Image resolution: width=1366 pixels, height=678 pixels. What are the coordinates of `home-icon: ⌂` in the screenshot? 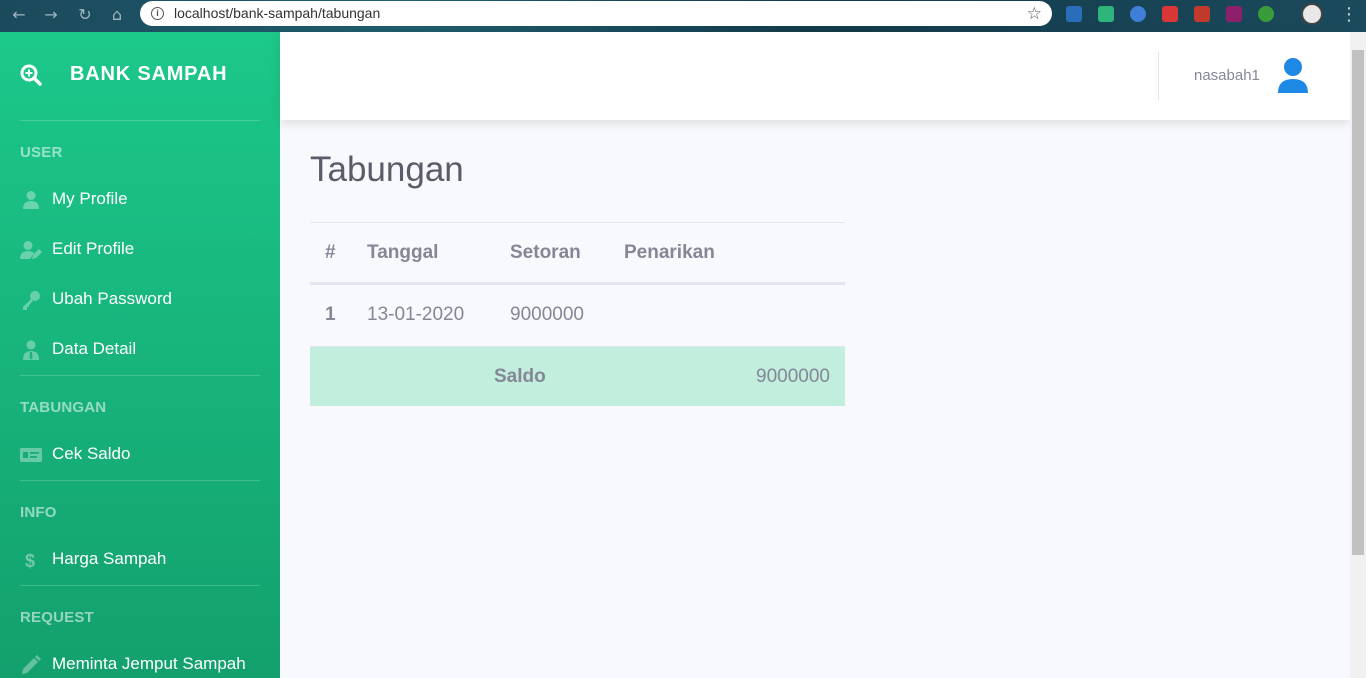 It's located at (117, 15).